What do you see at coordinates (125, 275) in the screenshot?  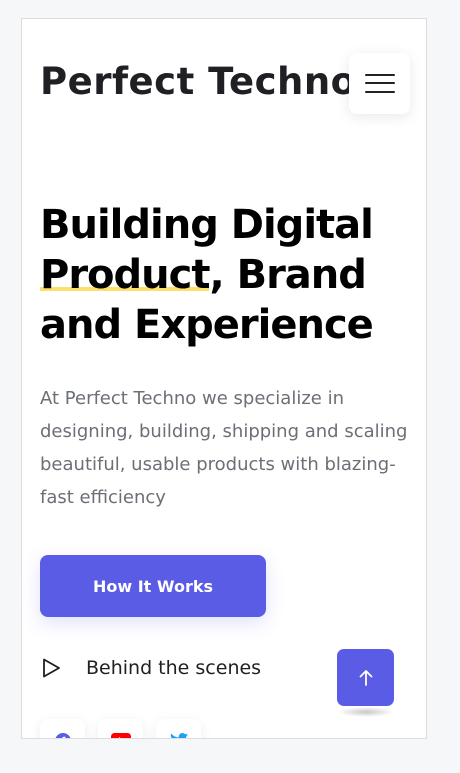 I see `headline-highlight: Product` at bounding box center [125, 275].